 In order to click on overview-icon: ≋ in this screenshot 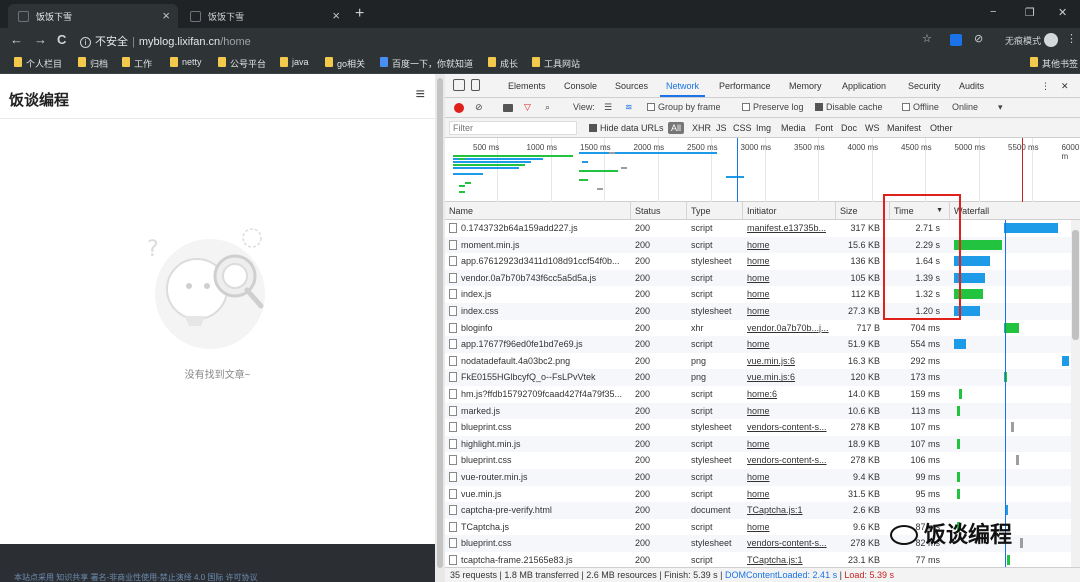, I will do `click(629, 107)`.